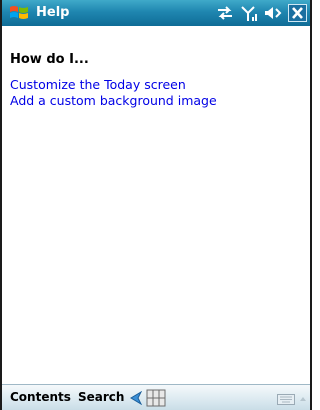 Image resolution: width=320 pixels, height=410 pixels. I want to click on grid-icon, so click(156, 398).